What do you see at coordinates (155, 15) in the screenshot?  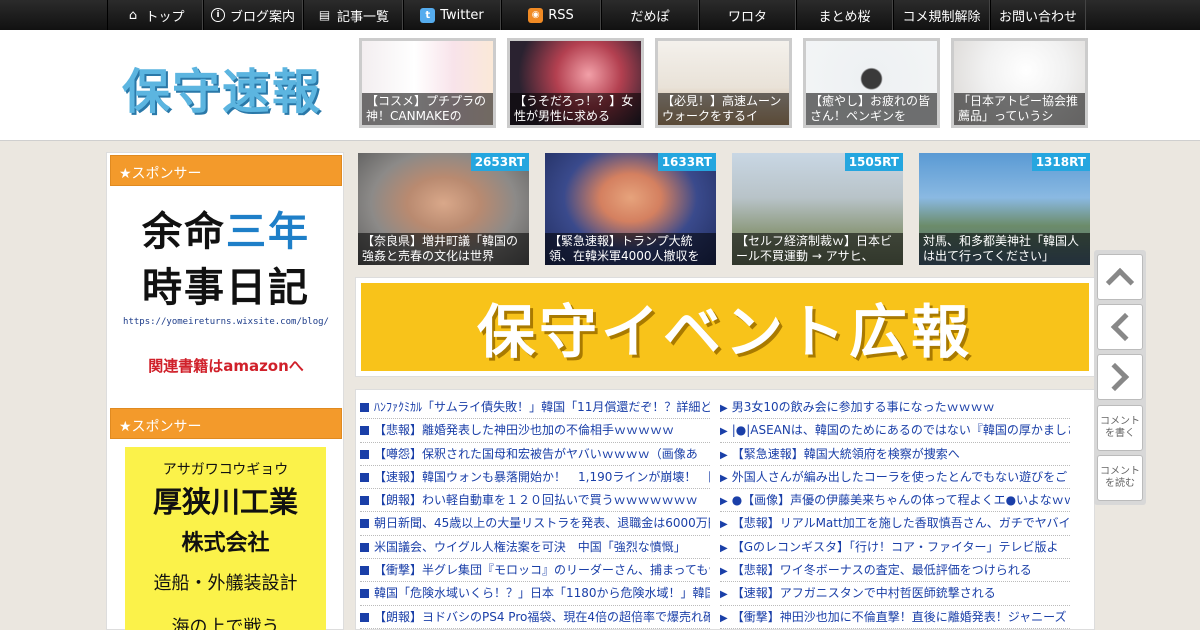 I see `nav-item-top: ⌂ トップ` at bounding box center [155, 15].